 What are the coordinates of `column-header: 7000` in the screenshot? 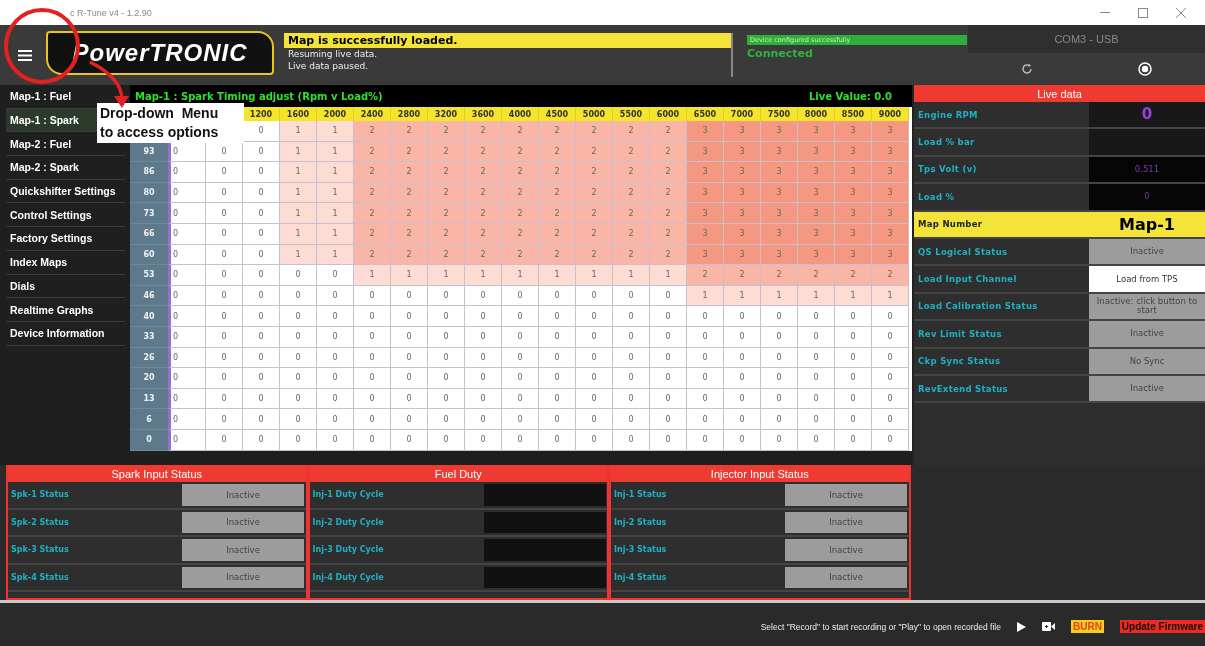 It's located at (742, 114).